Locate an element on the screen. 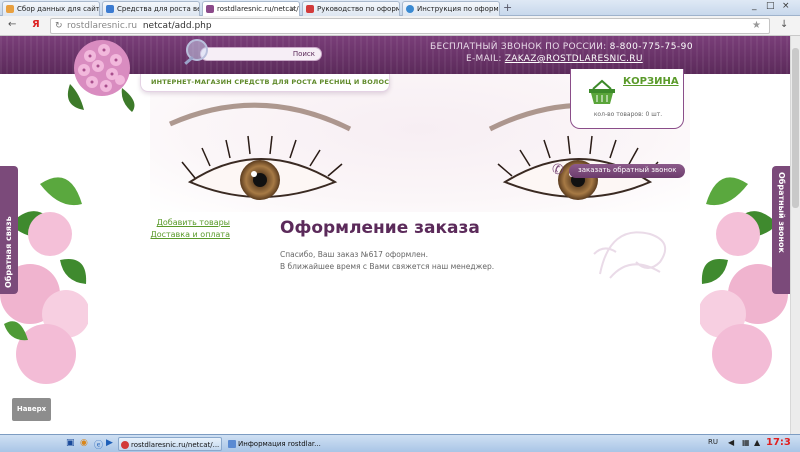  browser-tab: Инструкция по оформ is located at coordinates (451, 8).